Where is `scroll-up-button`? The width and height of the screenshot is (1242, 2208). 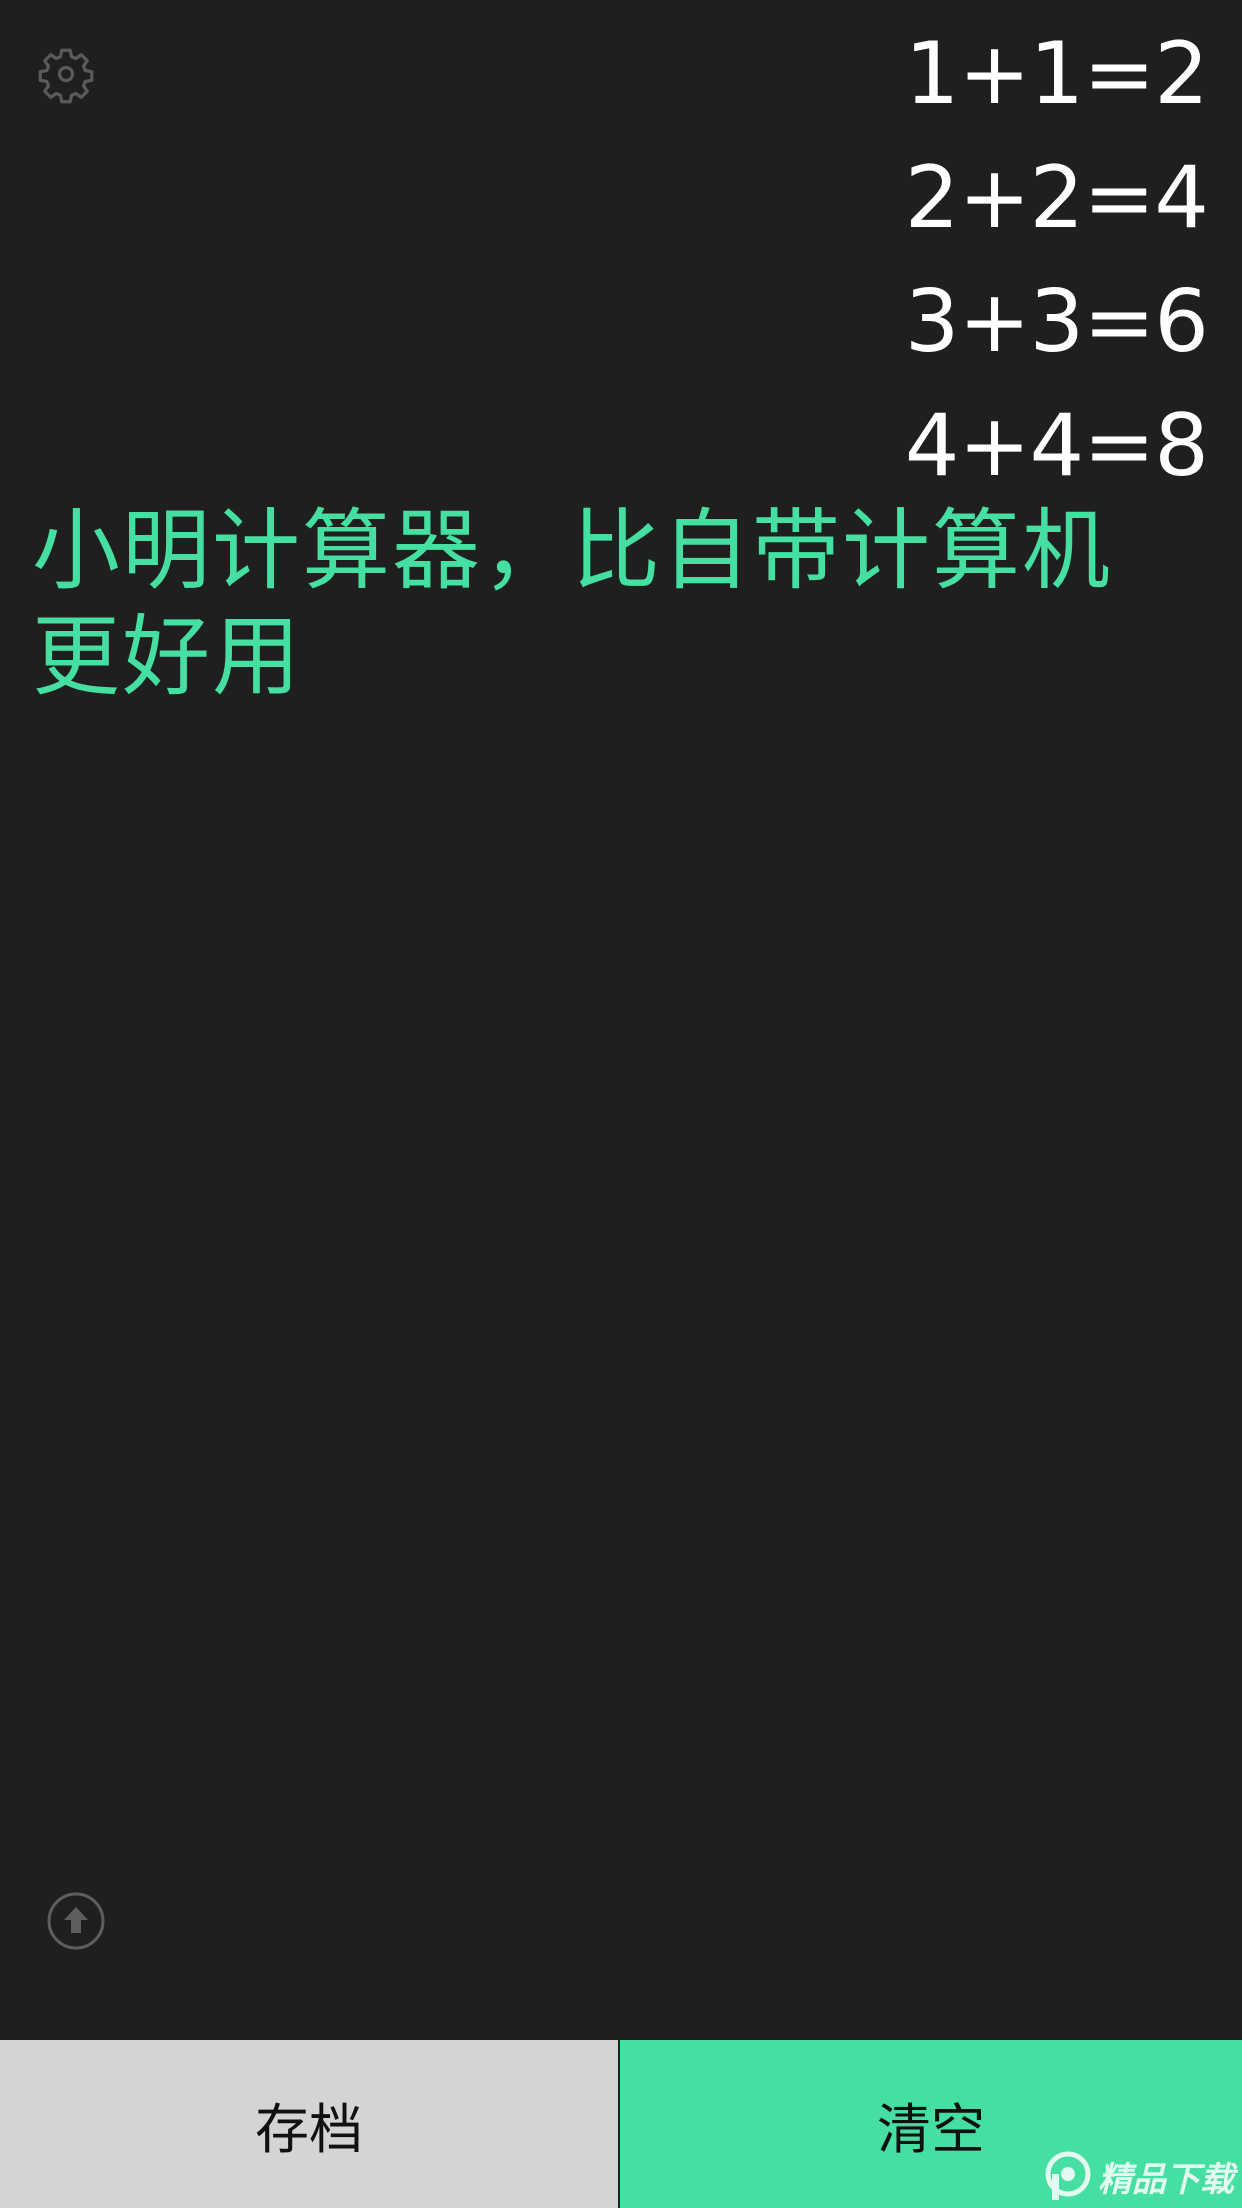 scroll-up-button is located at coordinates (76, 1921).